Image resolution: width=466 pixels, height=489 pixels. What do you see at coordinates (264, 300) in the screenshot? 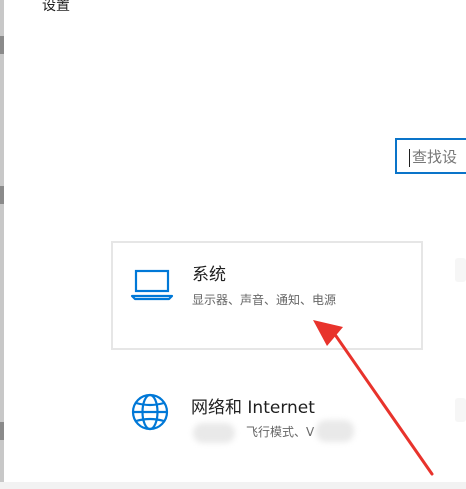
I see `settings-item-description: 显示器、声音、通知、电源` at bounding box center [264, 300].